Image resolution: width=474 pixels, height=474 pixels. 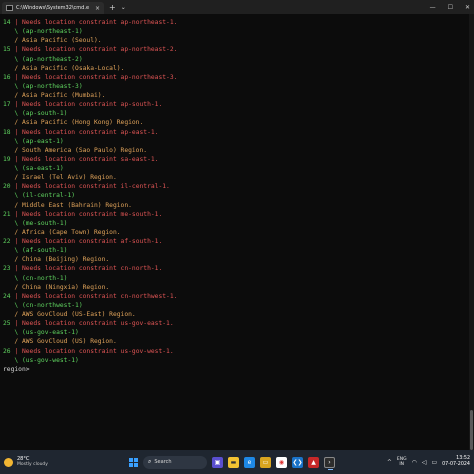 What do you see at coordinates (16, 369) in the screenshot?
I see `terminal-line: region>` at bounding box center [16, 369].